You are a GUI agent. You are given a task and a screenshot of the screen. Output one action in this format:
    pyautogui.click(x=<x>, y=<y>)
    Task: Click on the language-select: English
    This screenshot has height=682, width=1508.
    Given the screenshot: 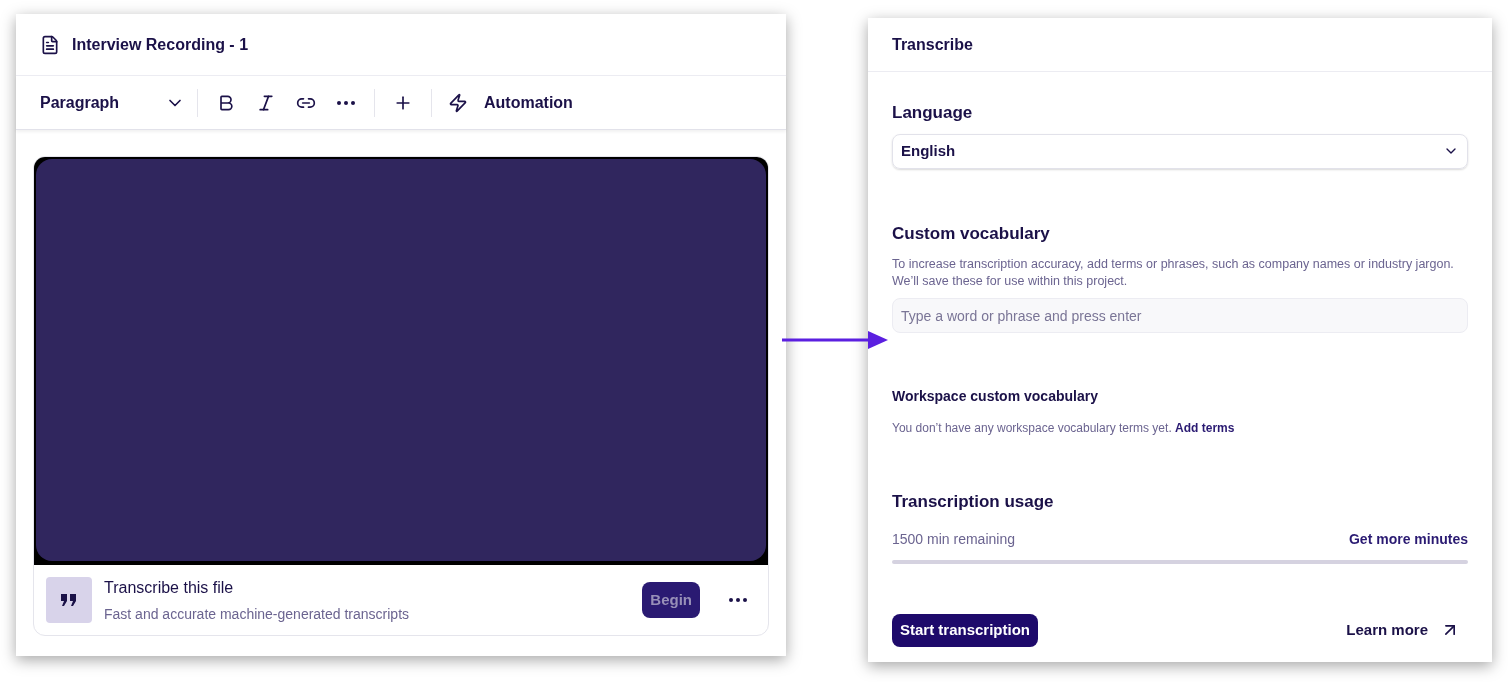 What is the action you would take?
    pyautogui.click(x=1180, y=151)
    